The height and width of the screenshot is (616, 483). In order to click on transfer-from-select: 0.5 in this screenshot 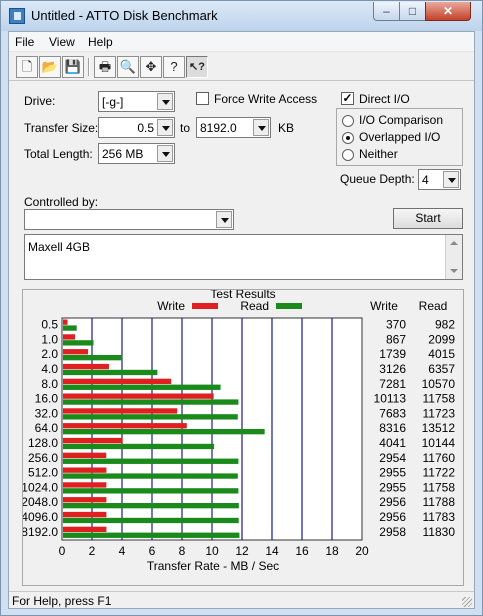, I will do `click(136, 127)`.